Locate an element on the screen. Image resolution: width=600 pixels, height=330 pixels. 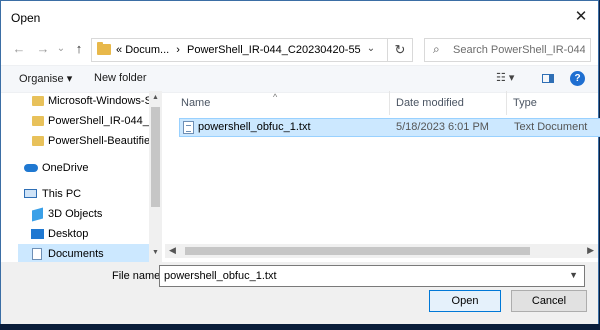
column-header-name: Name ^ is located at coordinates (277, 103).